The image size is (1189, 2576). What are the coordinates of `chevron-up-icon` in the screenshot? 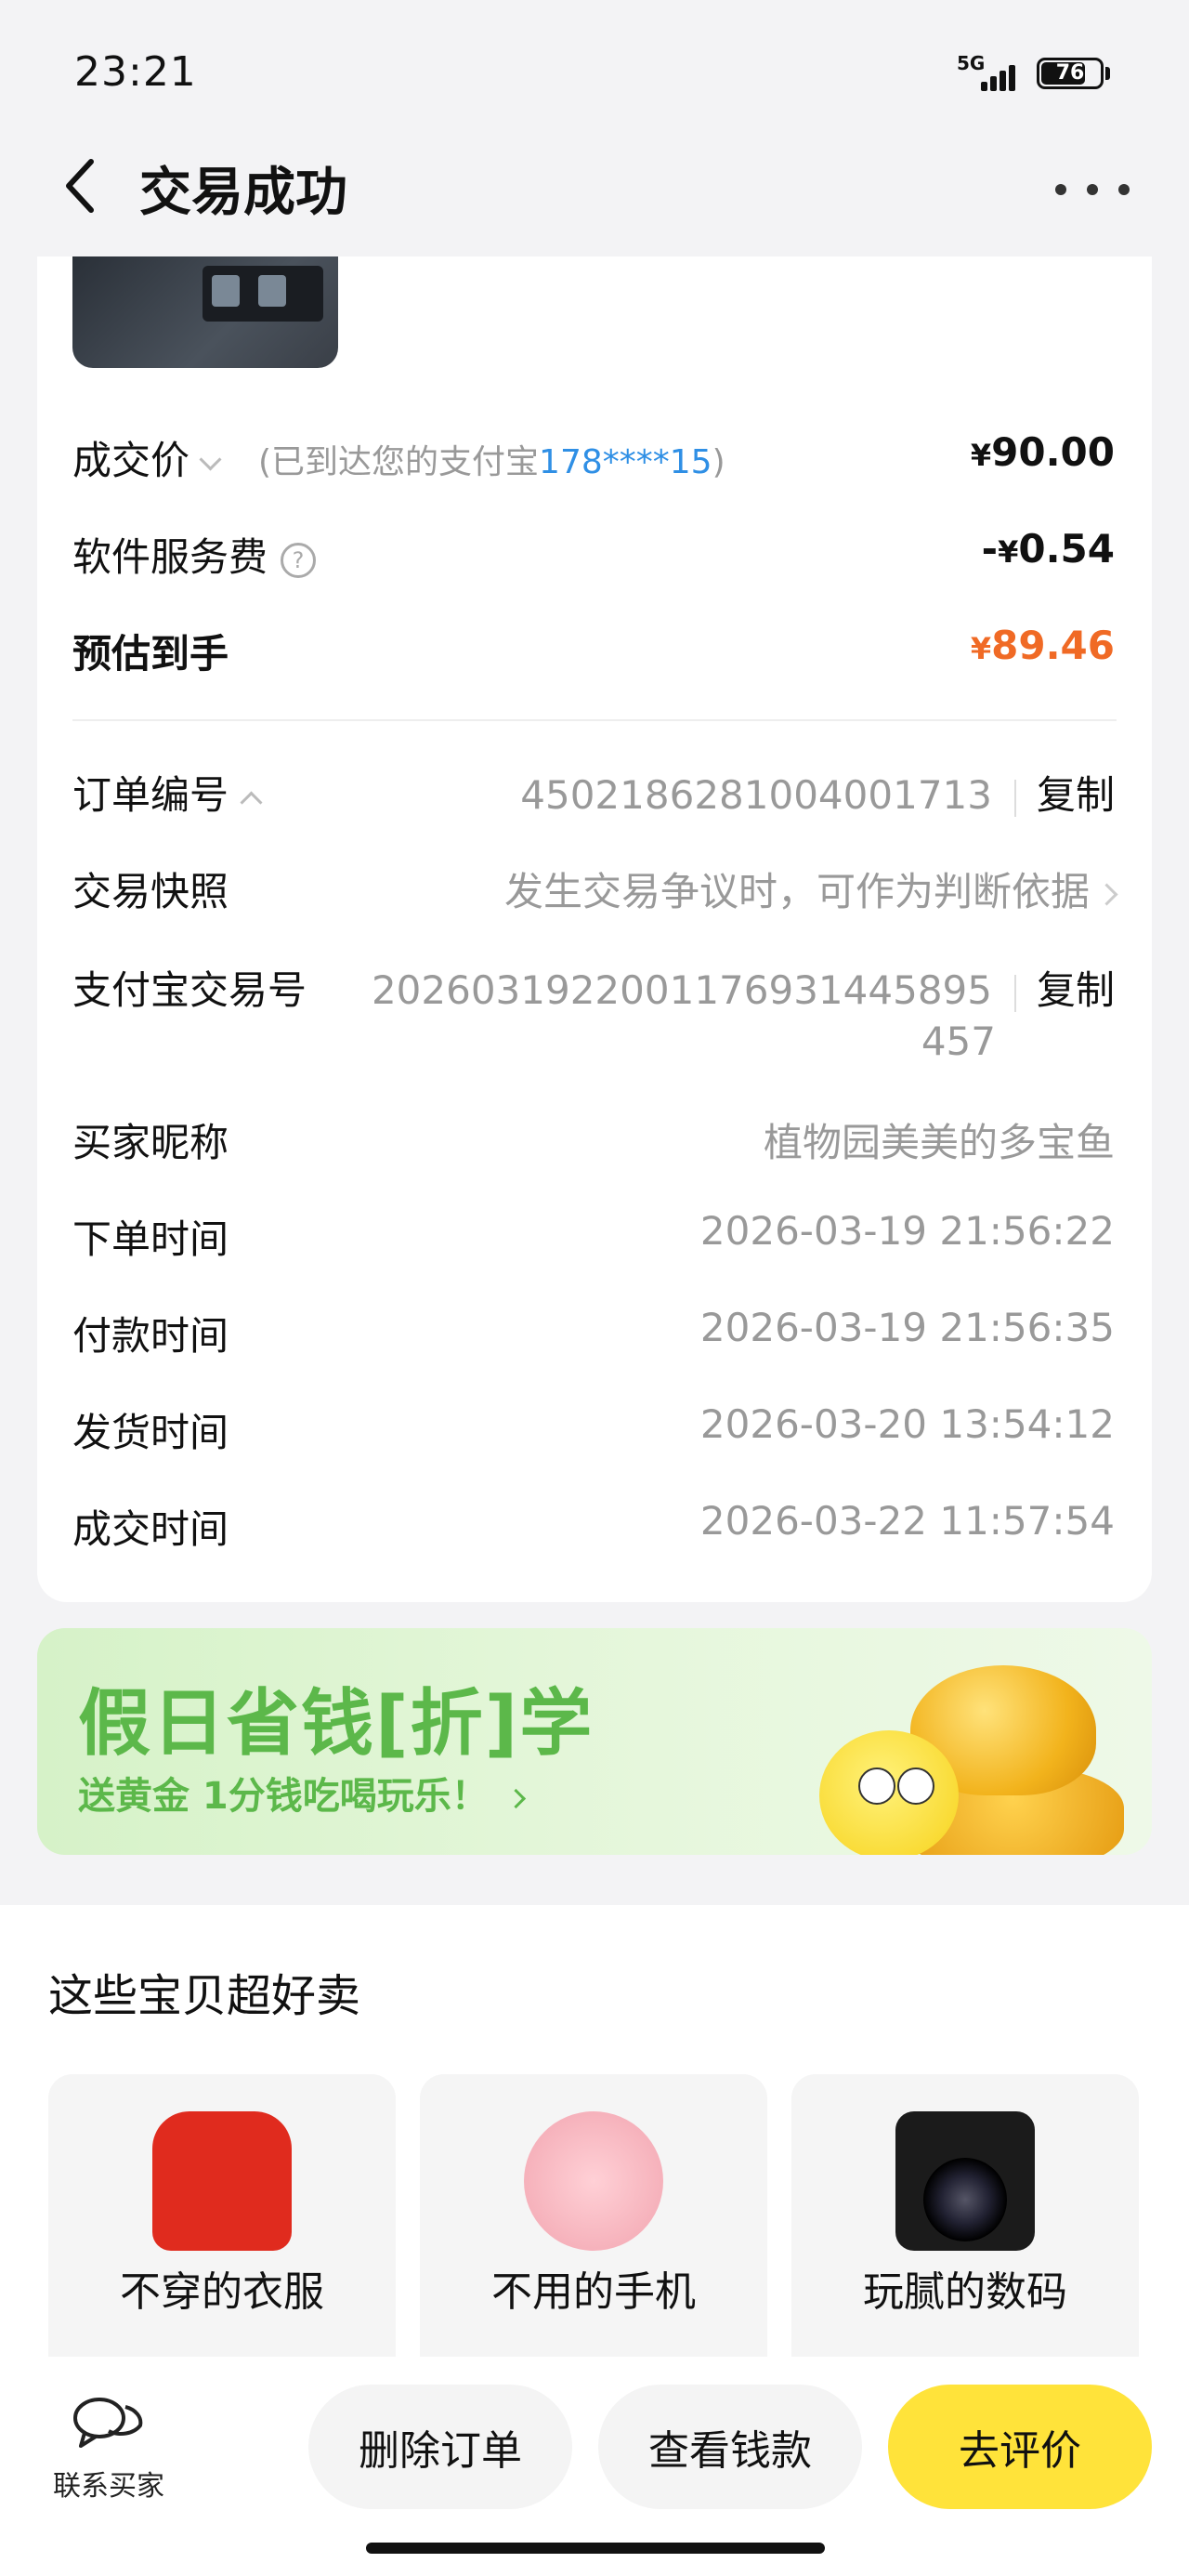 It's located at (252, 802).